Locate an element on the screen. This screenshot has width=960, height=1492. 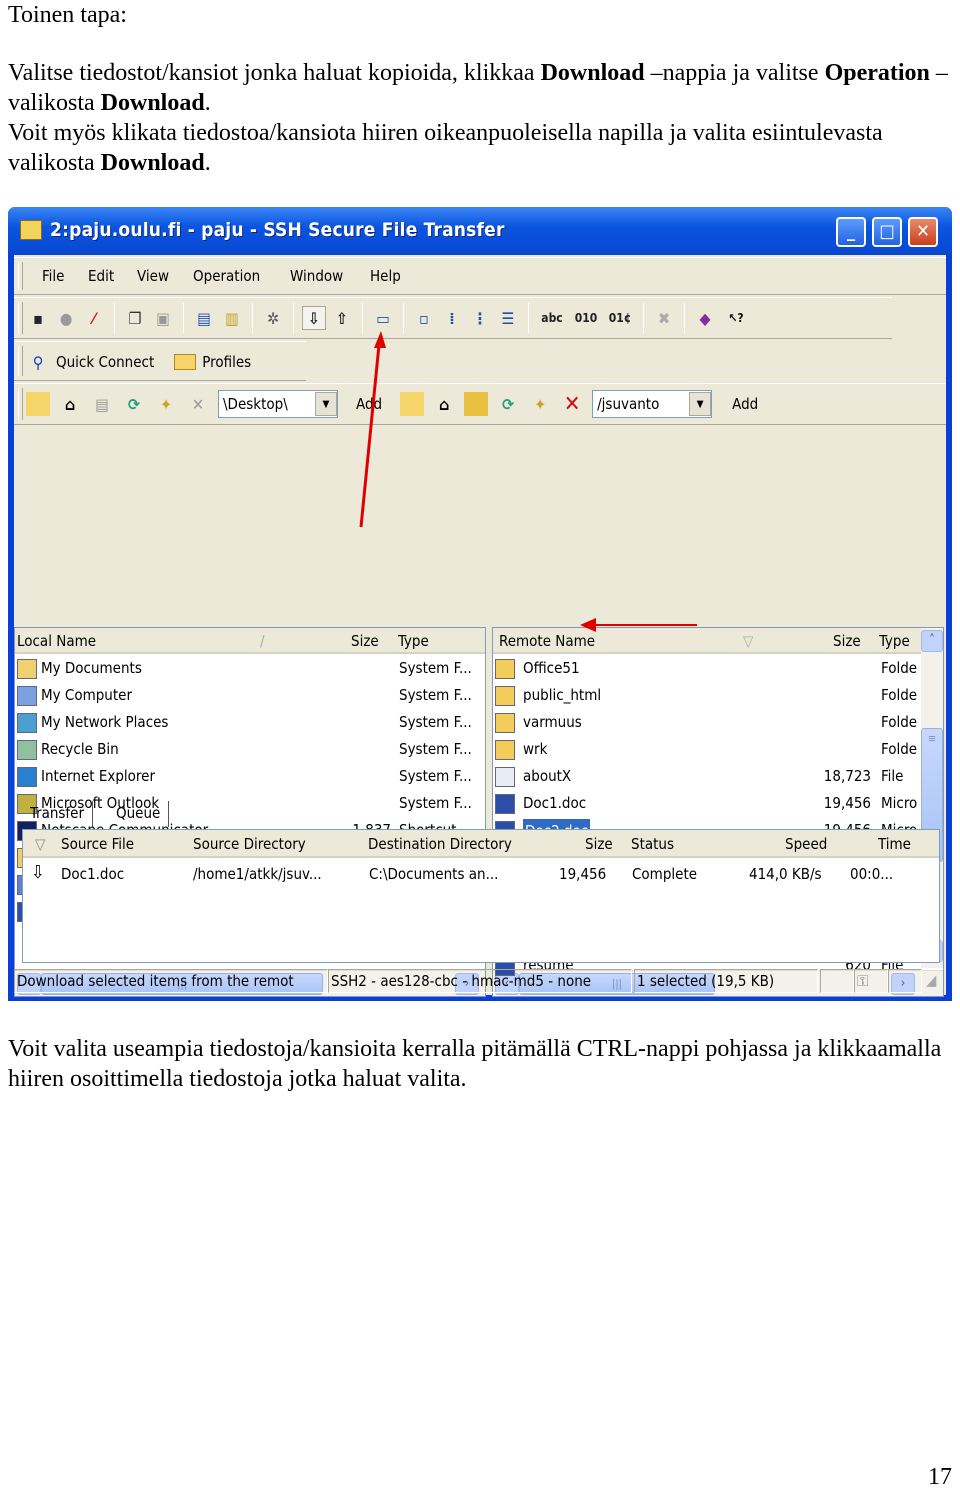
page-number: 17 is located at coordinates (940, 1477).